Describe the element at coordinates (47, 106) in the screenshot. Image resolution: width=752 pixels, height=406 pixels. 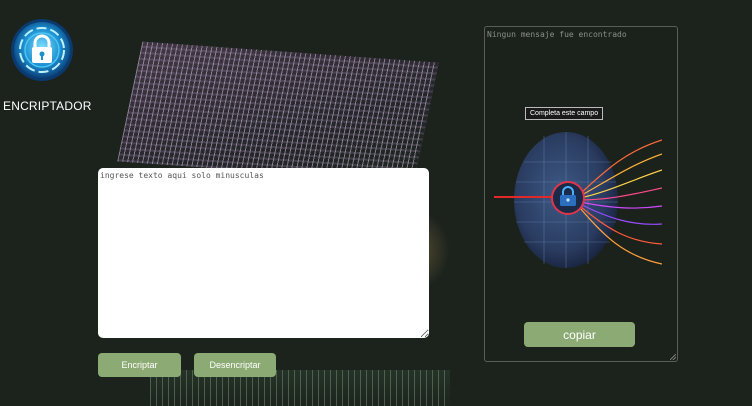
I see `brand-title: ENCRIPTADOR` at that location.